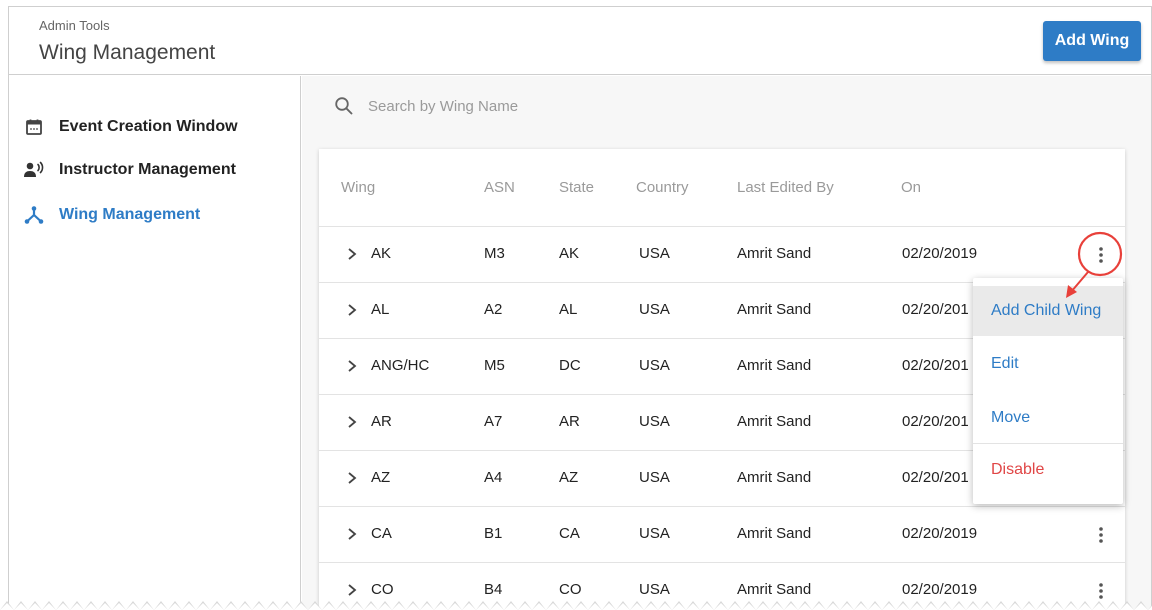 The width and height of the screenshot is (1152, 610). Describe the element at coordinates (722, 255) in the screenshot. I see `table-row: AK M3 AK USA Amrit Sand 02/20/2019` at that location.